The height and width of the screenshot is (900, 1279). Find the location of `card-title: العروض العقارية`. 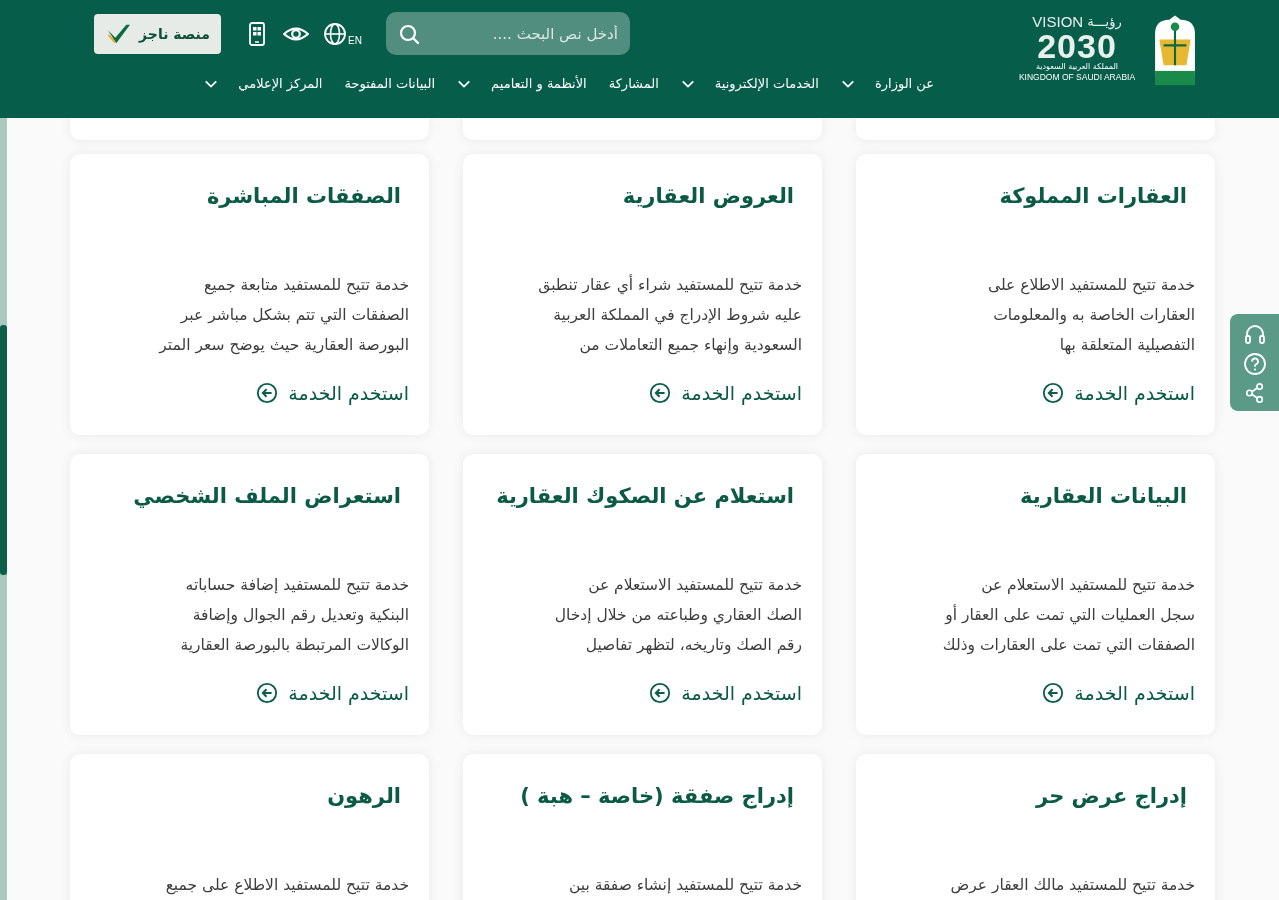

card-title: العروض العقارية is located at coordinates (707, 196).